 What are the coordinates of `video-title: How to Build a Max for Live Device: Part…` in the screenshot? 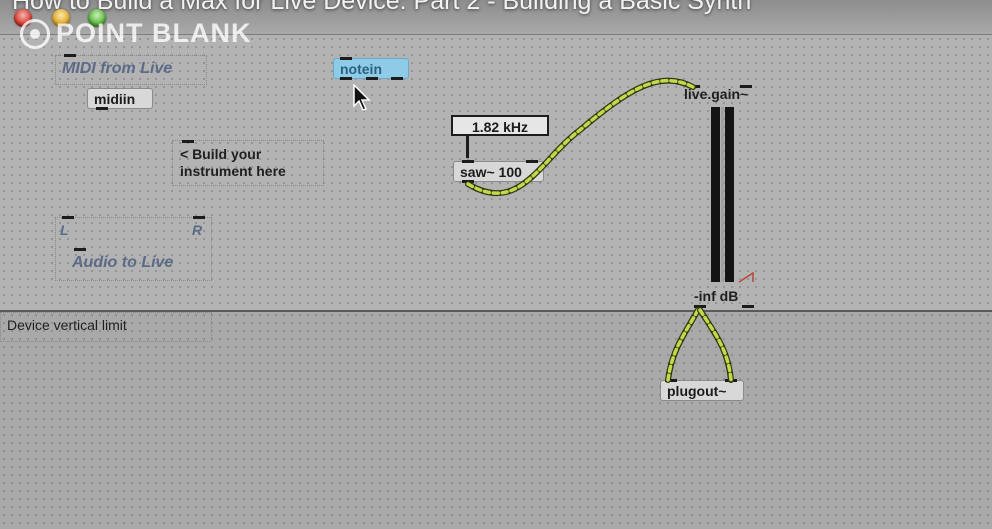 It's located at (382, 7).